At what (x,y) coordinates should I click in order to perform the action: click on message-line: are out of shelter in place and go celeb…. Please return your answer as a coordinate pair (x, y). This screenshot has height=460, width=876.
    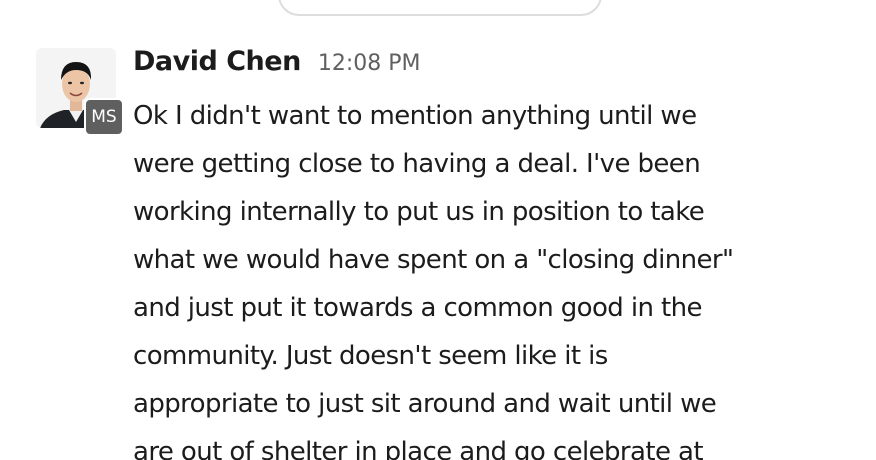
    Looking at the image, I should click on (418, 448).